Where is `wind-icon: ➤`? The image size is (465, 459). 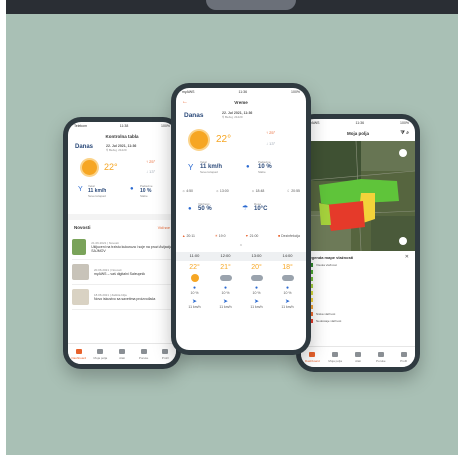
wind-icon: ➤ is located at coordinates (287, 302).